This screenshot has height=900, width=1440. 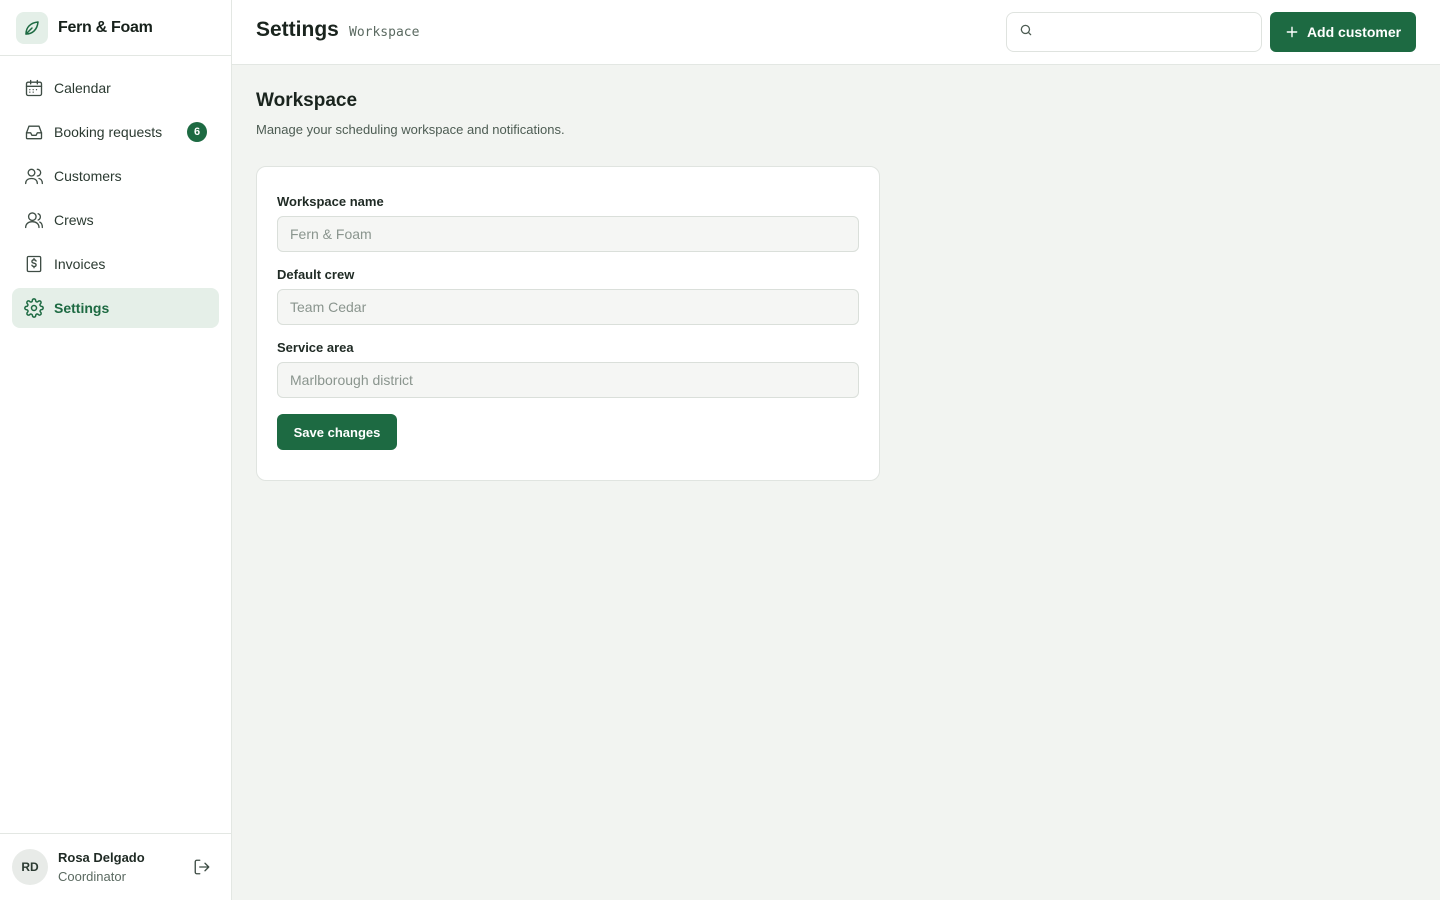 What do you see at coordinates (297, 29) in the screenshot?
I see `page-title: Settings` at bounding box center [297, 29].